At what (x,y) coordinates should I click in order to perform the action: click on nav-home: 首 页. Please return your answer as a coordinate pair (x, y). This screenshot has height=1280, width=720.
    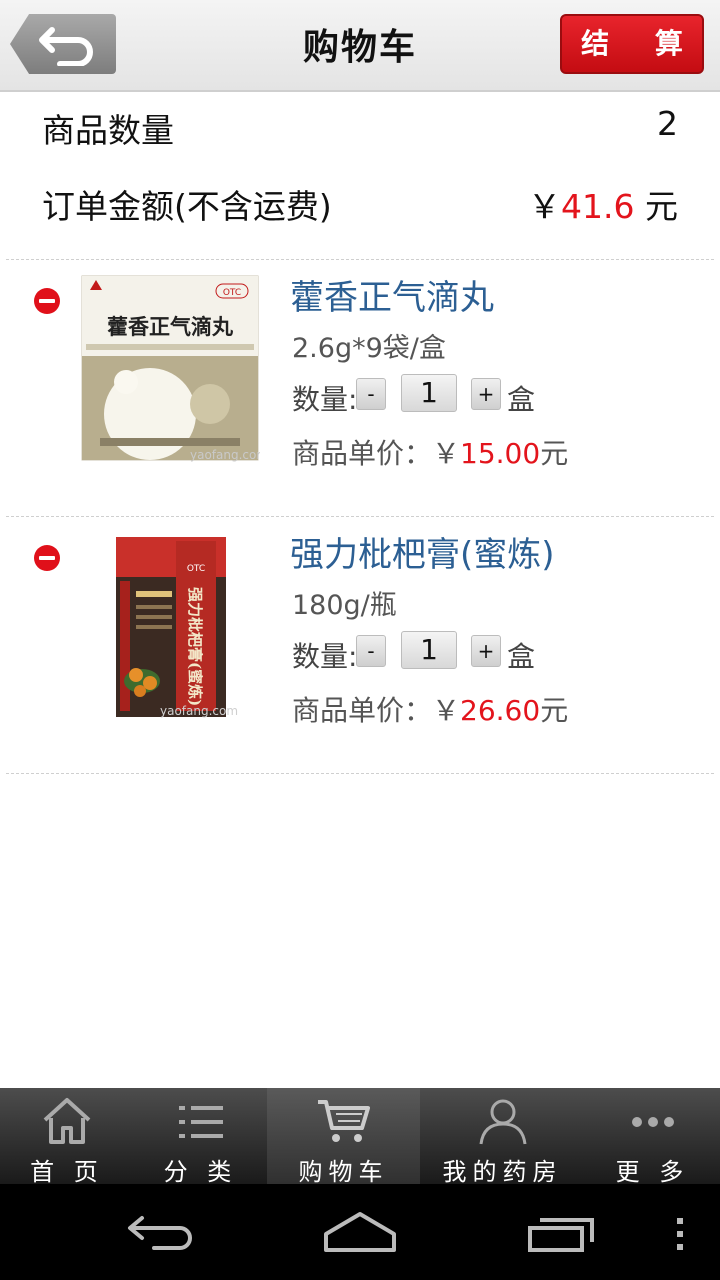
    Looking at the image, I should click on (67, 1137).